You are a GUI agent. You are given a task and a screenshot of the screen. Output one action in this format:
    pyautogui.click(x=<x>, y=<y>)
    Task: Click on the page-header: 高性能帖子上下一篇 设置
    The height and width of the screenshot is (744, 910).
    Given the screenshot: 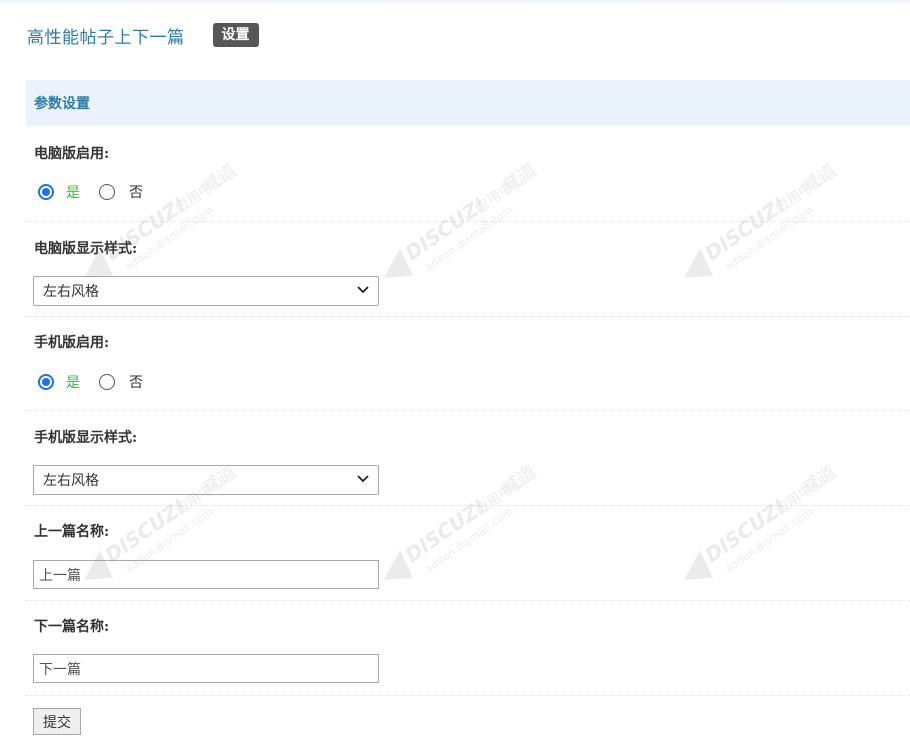 What is the action you would take?
    pyautogui.click(x=143, y=35)
    